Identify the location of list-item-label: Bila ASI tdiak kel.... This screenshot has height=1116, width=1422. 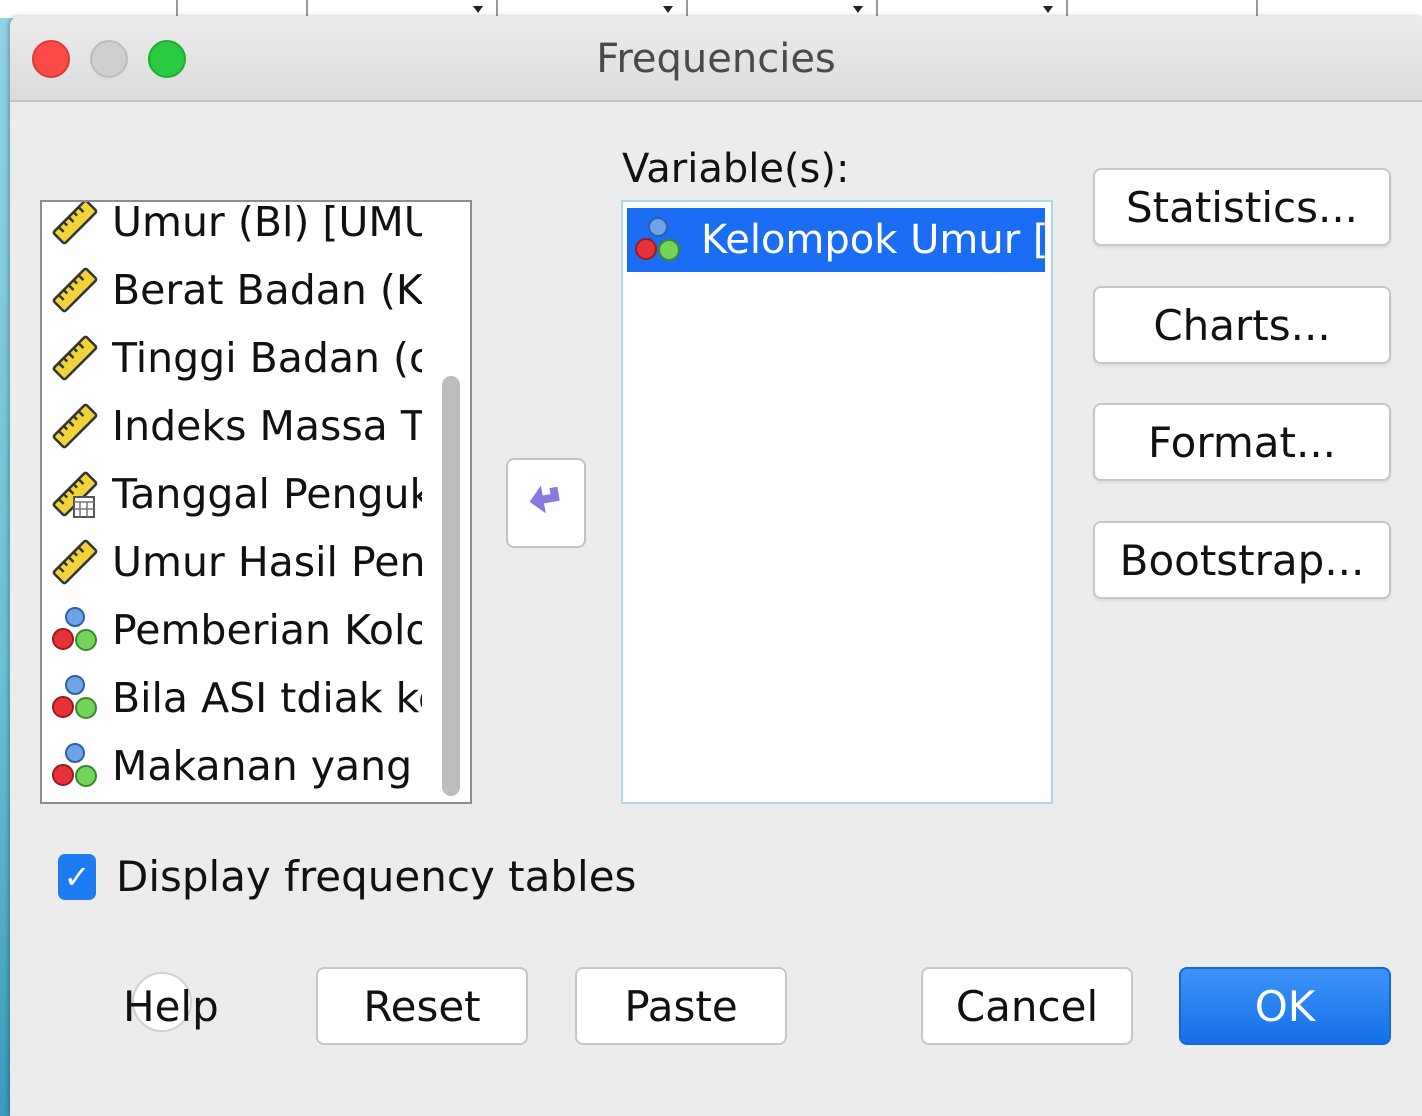
(267, 698).